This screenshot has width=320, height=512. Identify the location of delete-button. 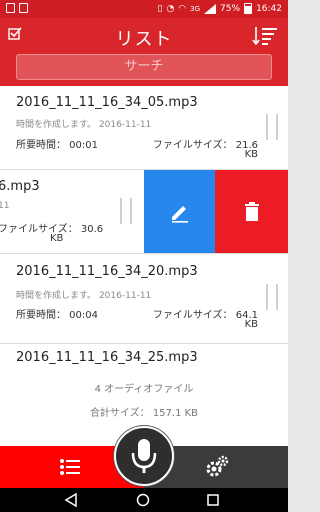
(251, 211).